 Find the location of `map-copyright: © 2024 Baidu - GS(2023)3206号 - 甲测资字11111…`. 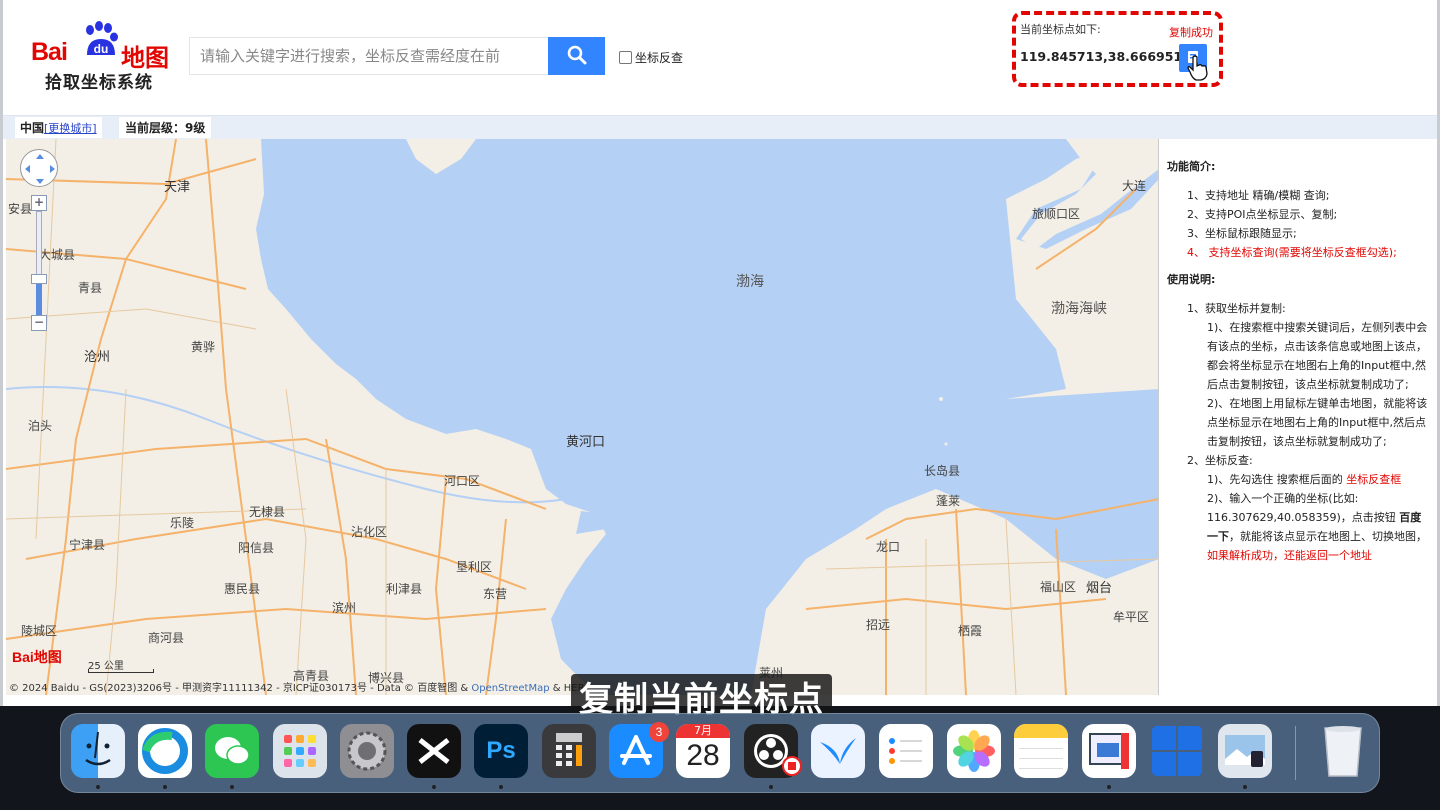

map-copyright: © 2024 Baidu - GS(2023)3206号 - 甲测资字11111… is located at coordinates (297, 686).